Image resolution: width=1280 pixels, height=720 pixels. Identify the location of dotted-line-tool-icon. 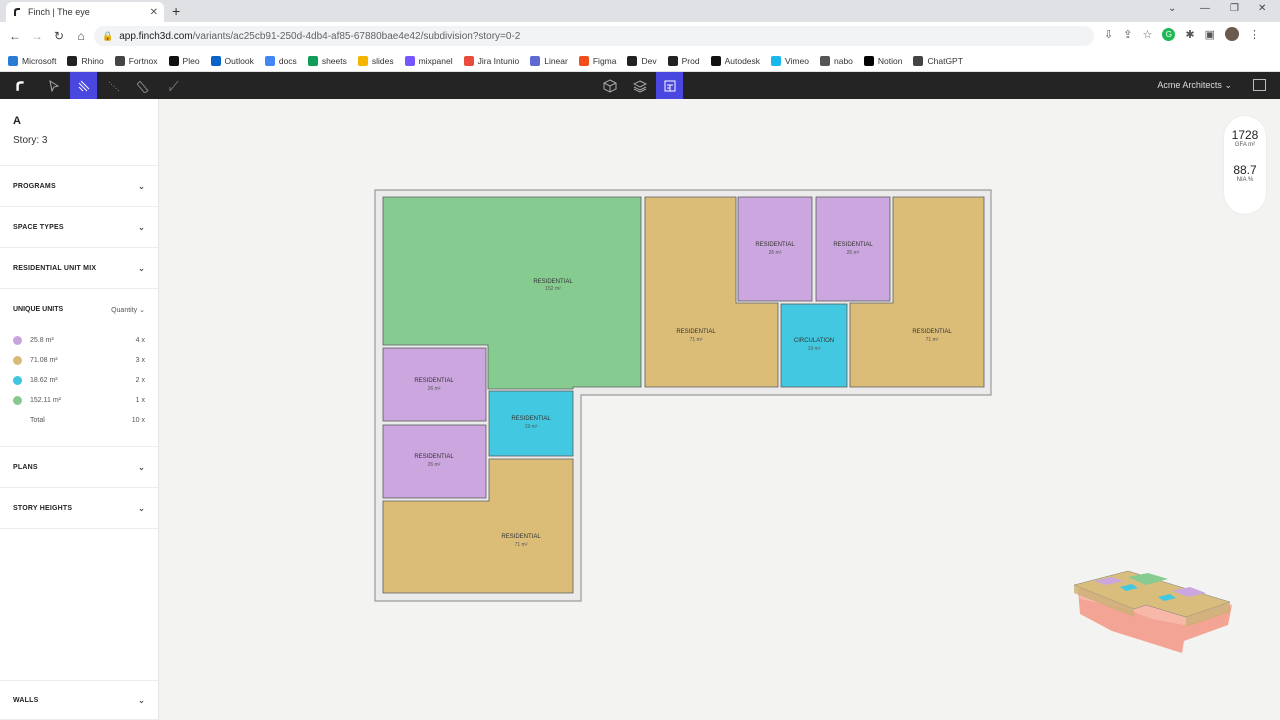
(113, 85).